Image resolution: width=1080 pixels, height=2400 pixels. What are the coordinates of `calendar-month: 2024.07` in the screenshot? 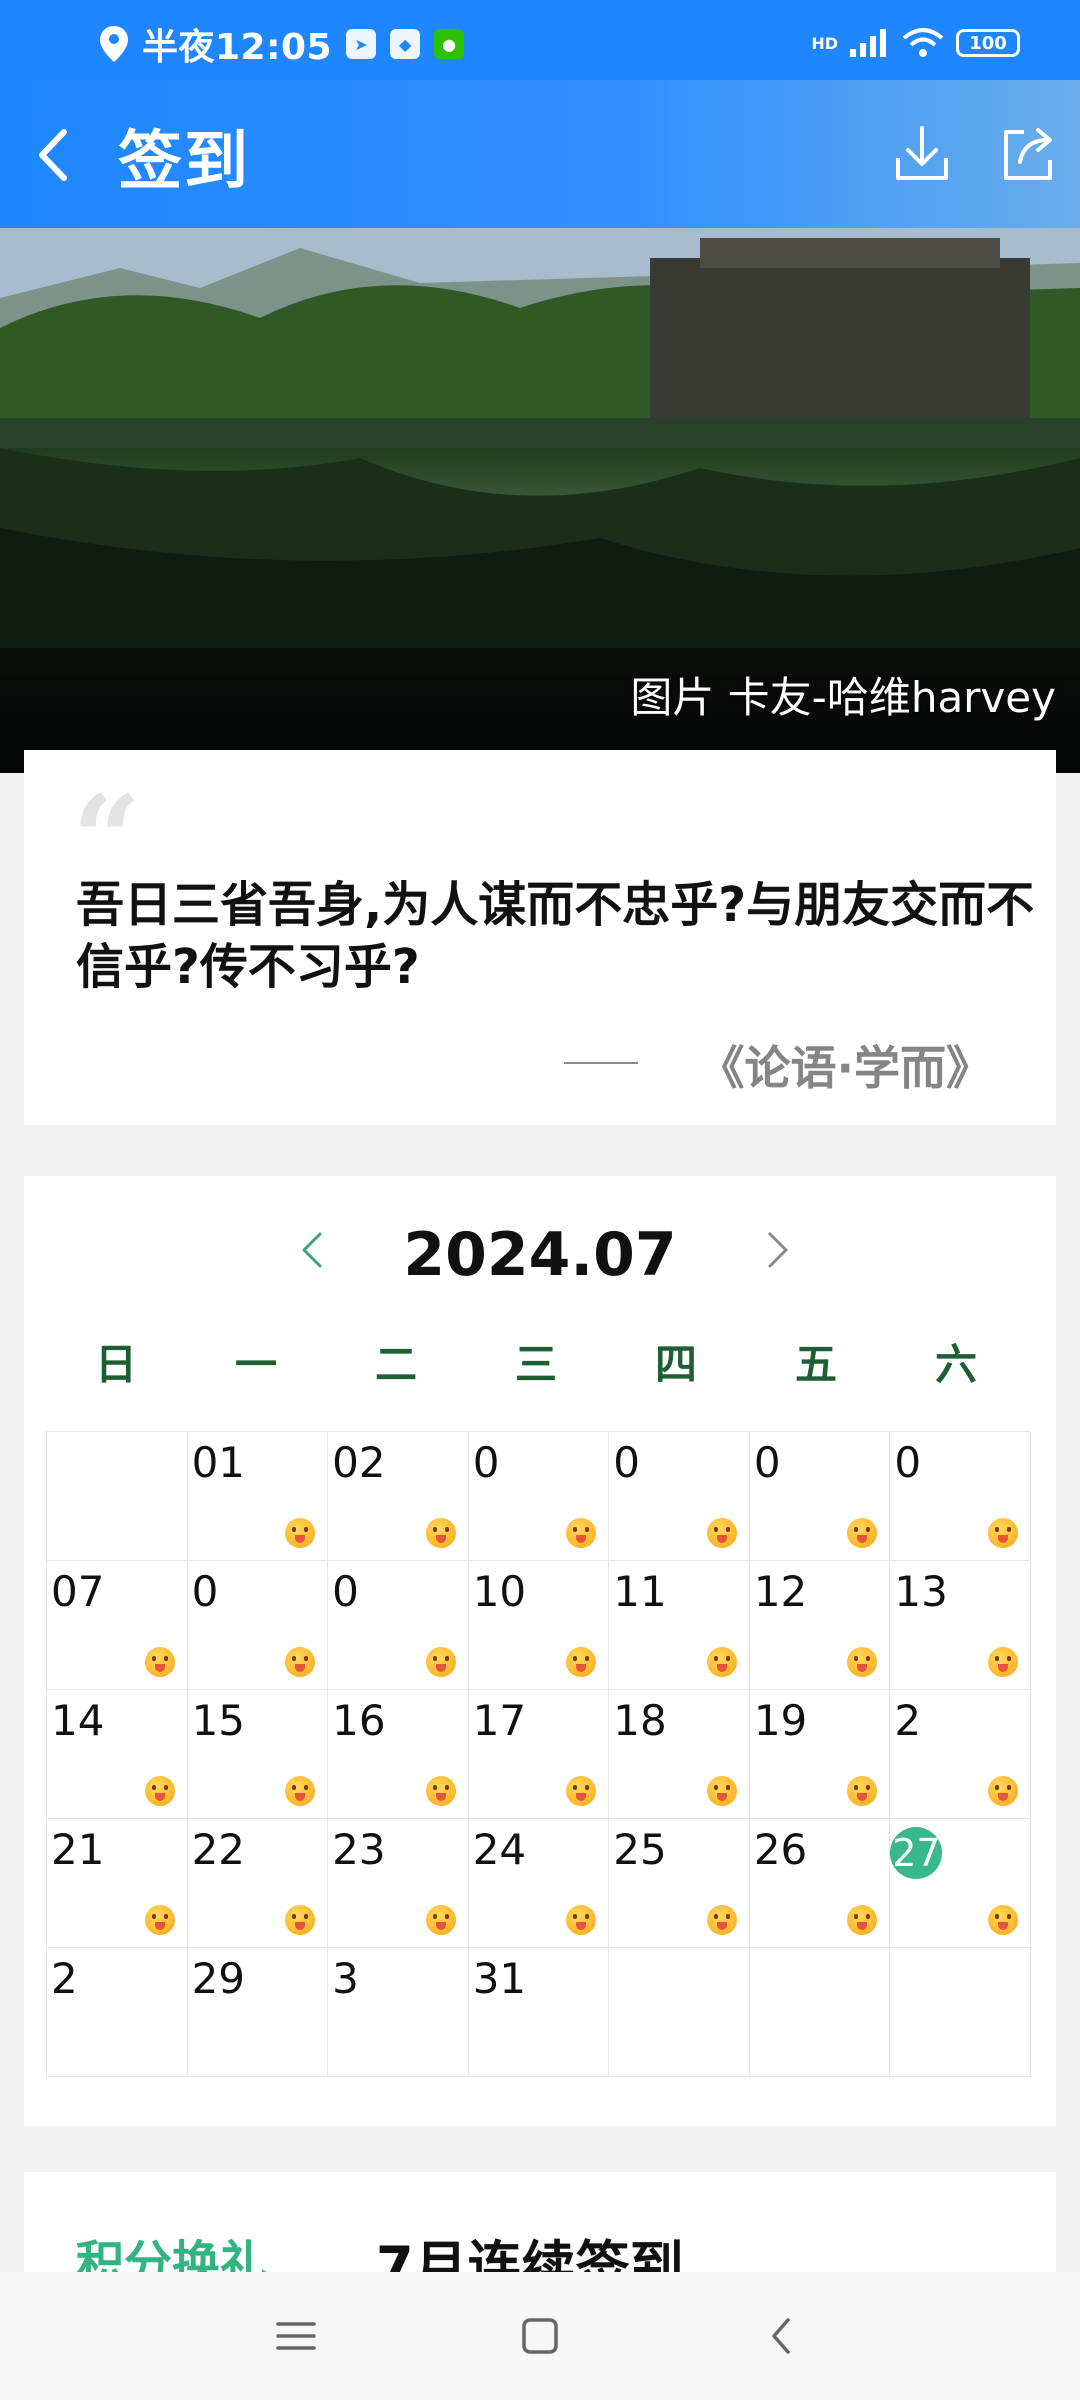 It's located at (540, 1255).